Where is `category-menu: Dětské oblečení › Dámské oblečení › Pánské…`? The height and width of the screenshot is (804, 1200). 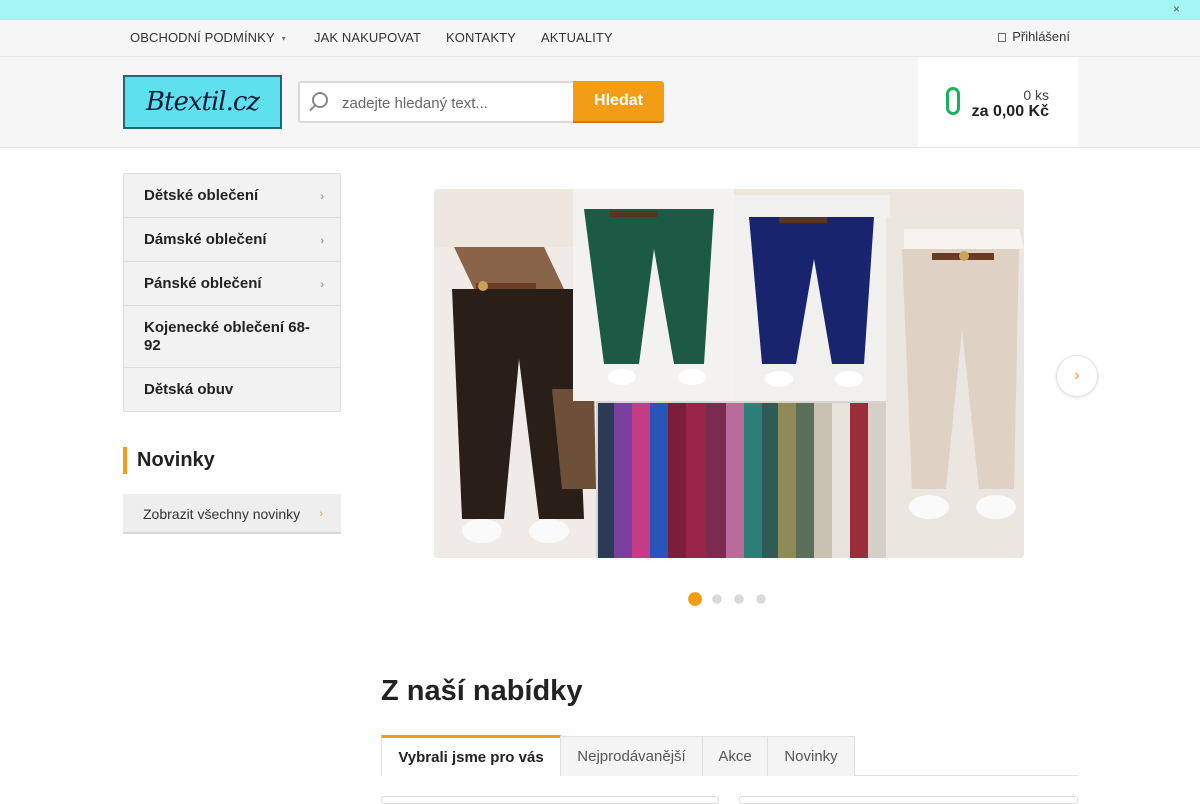 category-menu: Dětské oblečení › Dámské oblečení › Pánské… is located at coordinates (232, 292).